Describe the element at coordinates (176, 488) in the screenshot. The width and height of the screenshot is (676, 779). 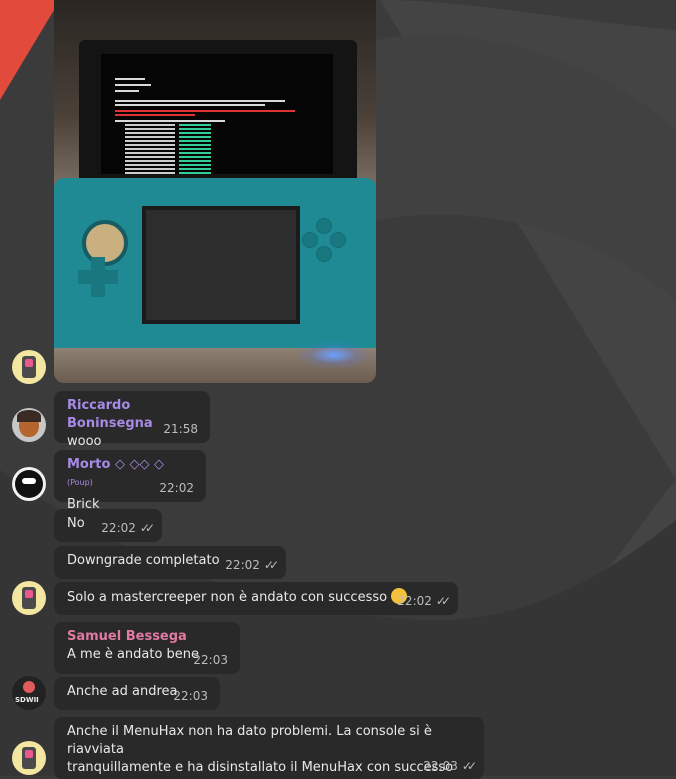
I see `message-time: 22:02` at that location.